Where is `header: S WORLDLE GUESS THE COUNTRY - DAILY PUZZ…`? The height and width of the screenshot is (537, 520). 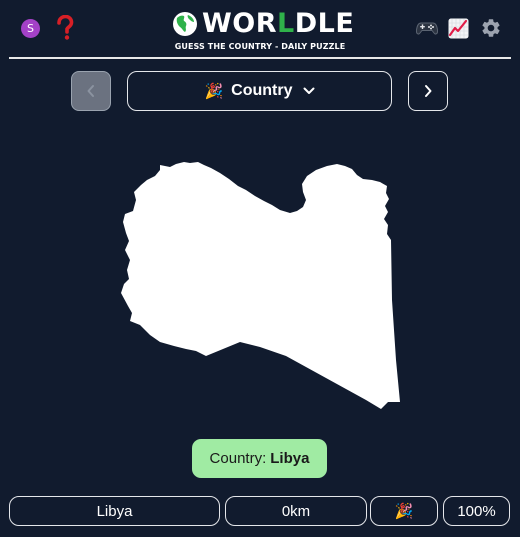 header: S WORLDLE GUESS THE COUNTRY - DAILY PUZZ… is located at coordinates (260, 29).